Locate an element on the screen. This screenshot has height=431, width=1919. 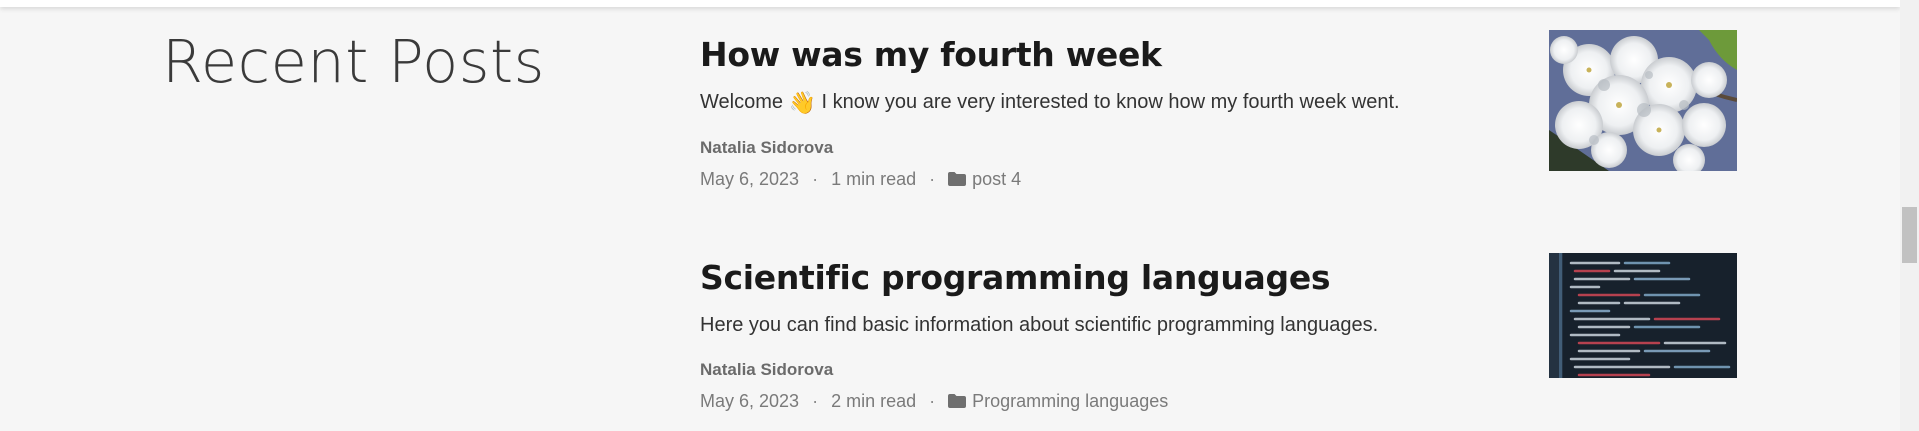
code-screen-photo is located at coordinates (1643, 315).